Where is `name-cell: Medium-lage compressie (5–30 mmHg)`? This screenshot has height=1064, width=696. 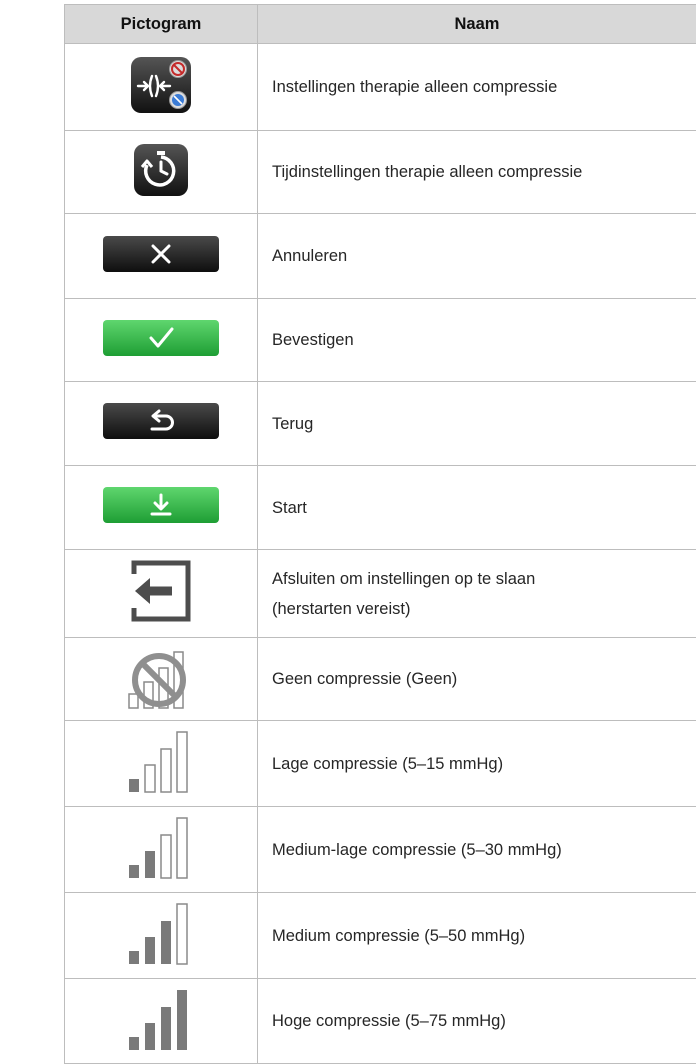
name-cell: Medium-lage compressie (5–30 mmHg) is located at coordinates (477, 850).